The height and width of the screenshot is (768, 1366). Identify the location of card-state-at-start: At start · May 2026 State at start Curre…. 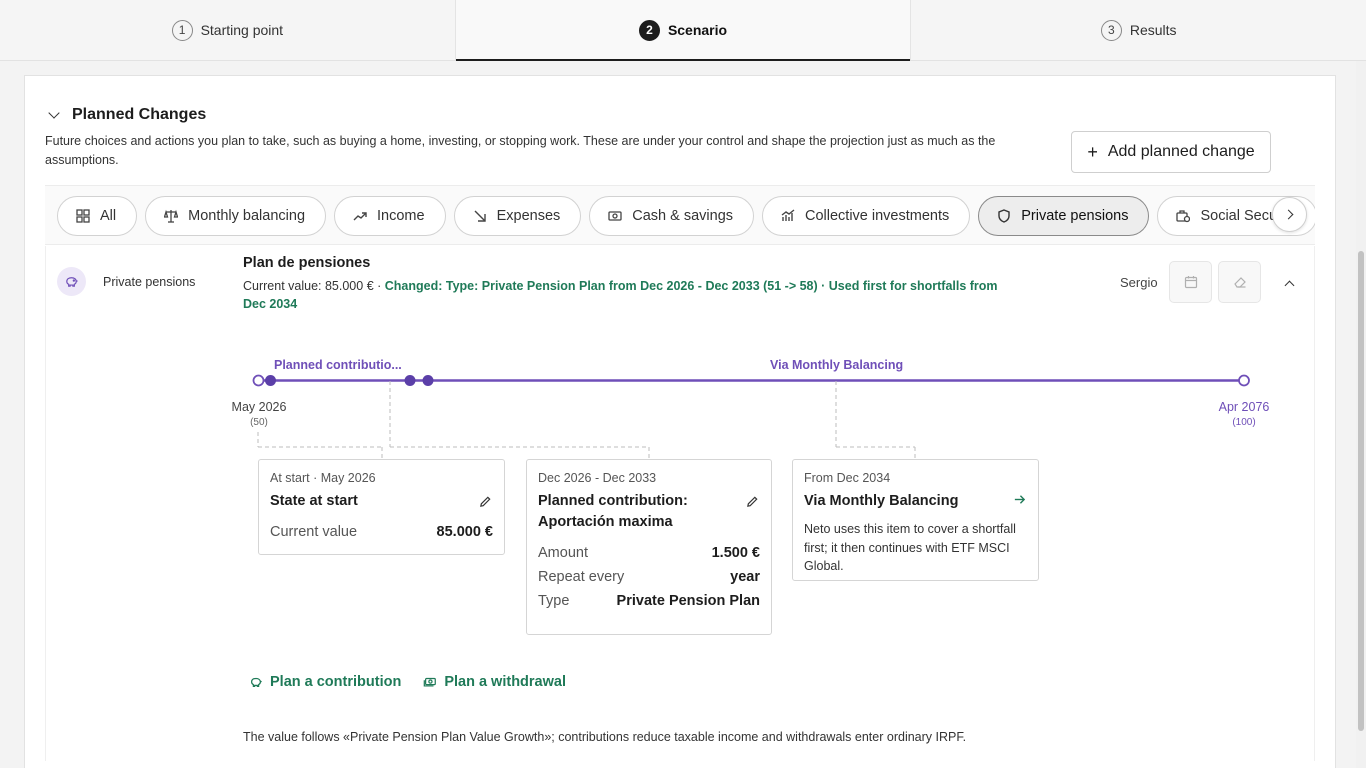
(381, 507).